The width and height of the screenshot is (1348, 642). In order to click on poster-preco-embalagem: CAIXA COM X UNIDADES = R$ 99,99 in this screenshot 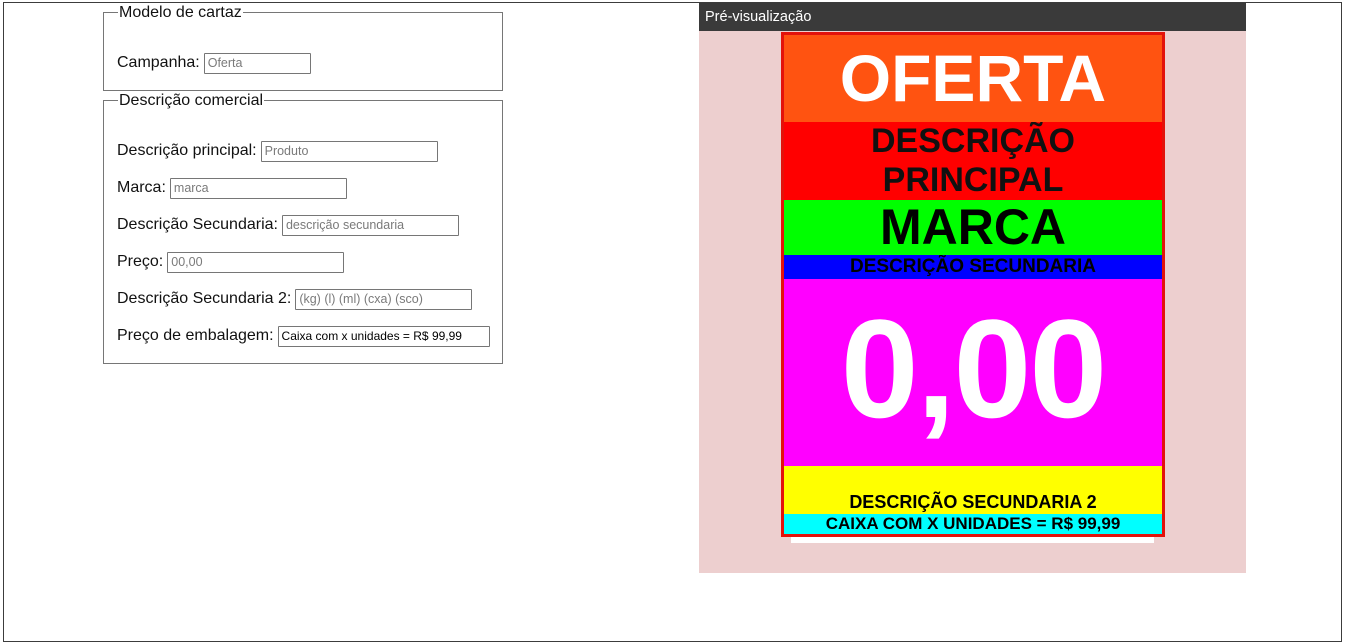, I will do `click(973, 524)`.